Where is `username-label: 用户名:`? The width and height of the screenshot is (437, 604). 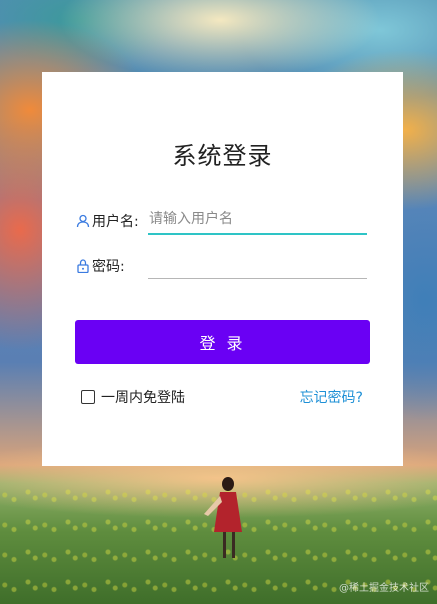 username-label: 用户名: is located at coordinates (107, 221).